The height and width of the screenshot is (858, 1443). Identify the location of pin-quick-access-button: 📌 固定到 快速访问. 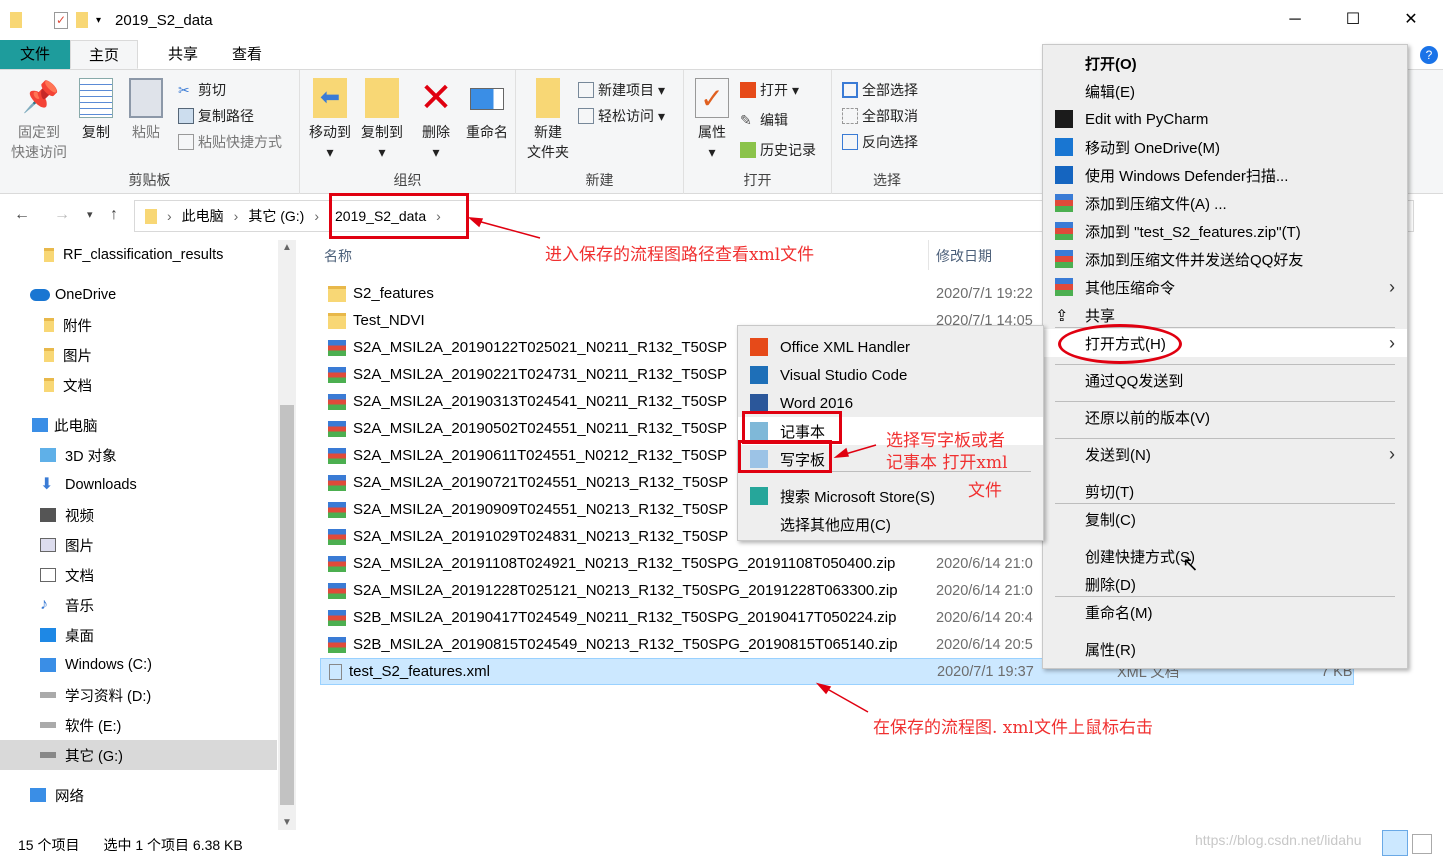
(39, 120).